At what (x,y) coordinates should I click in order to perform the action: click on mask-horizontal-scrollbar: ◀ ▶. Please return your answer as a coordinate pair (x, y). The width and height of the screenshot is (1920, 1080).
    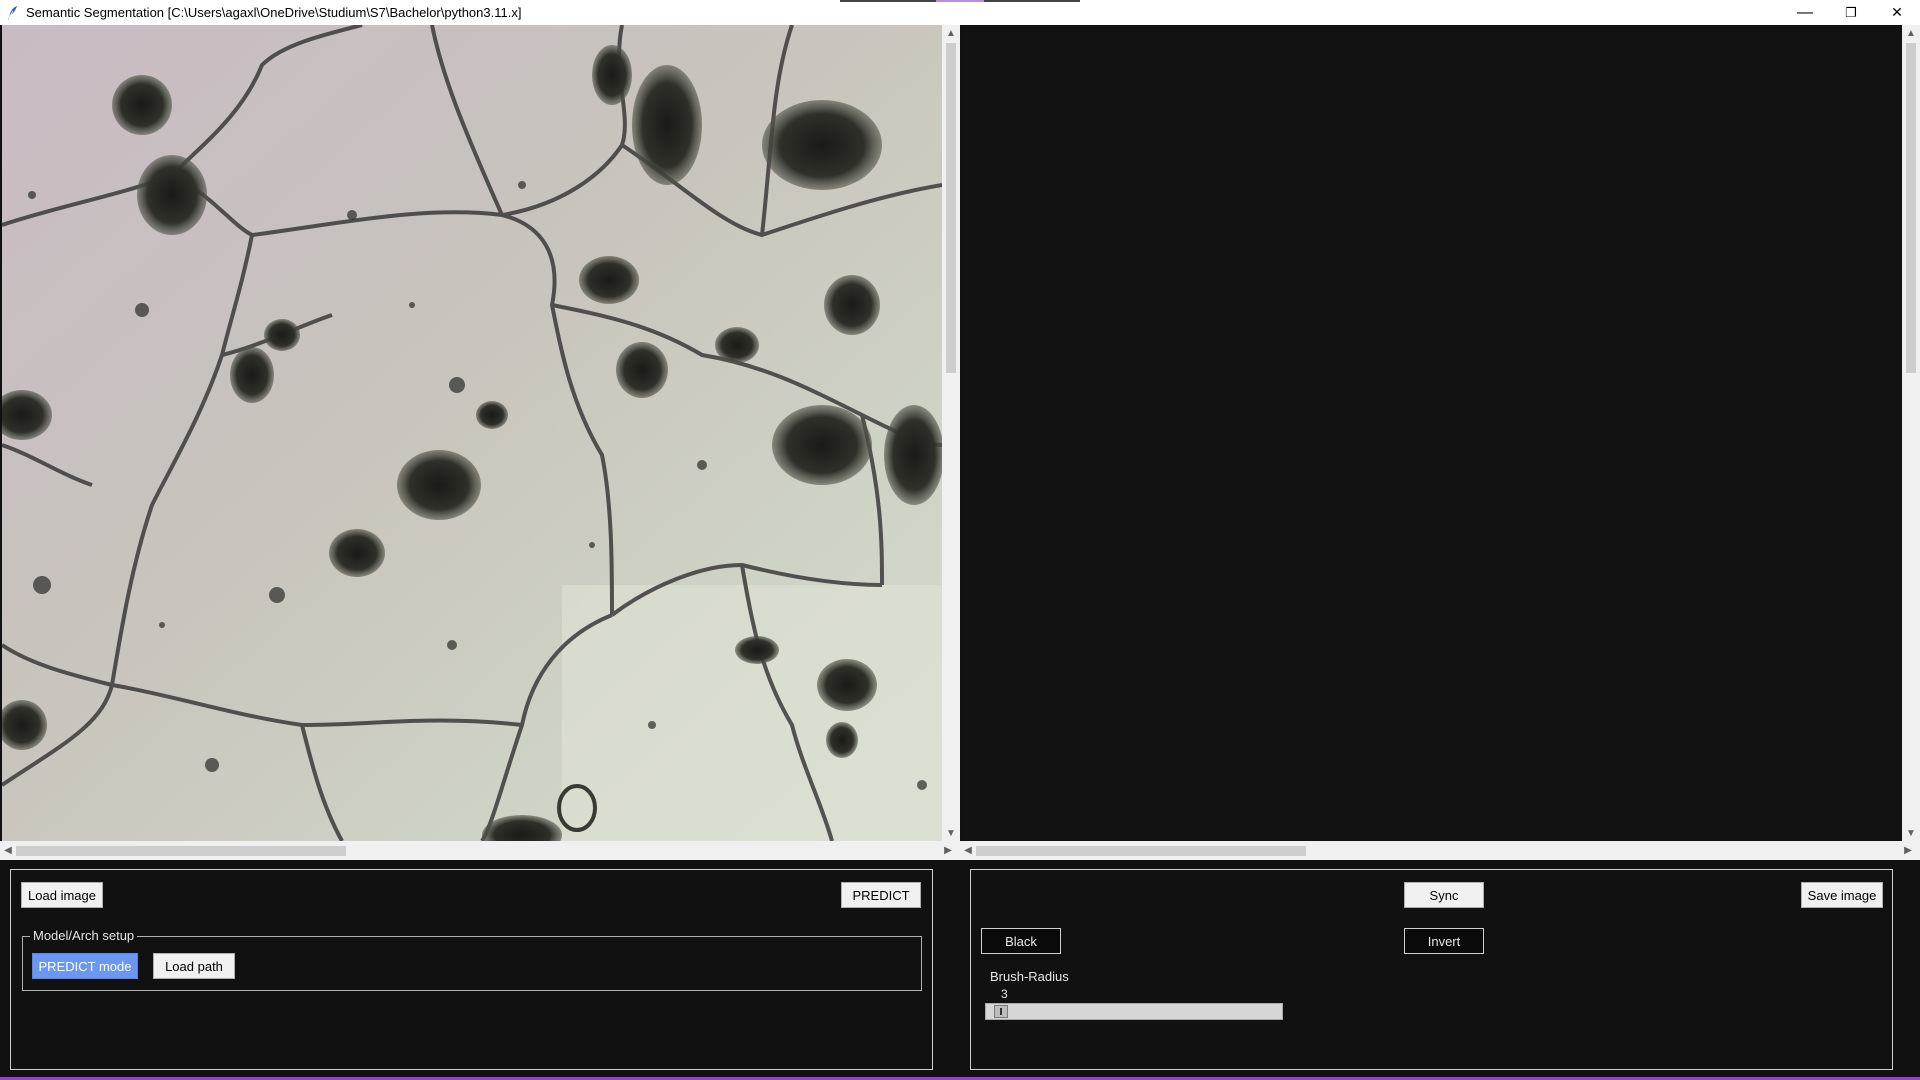
    Looking at the image, I should click on (1440, 850).